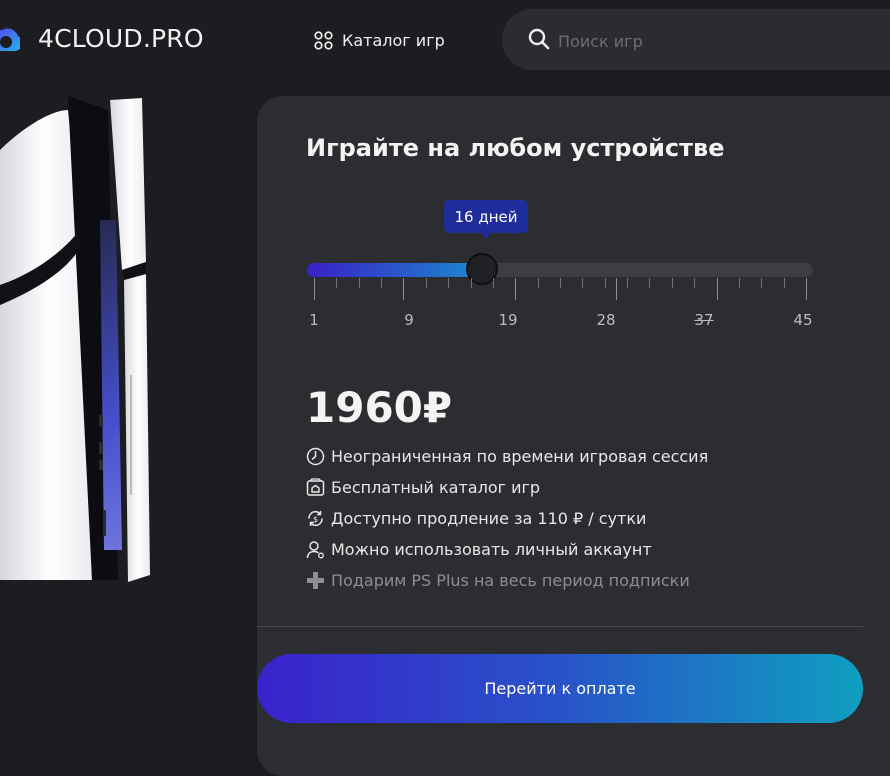 This screenshot has width=890, height=776. Describe the element at coordinates (315, 549) in the screenshot. I see `user-icon` at that location.